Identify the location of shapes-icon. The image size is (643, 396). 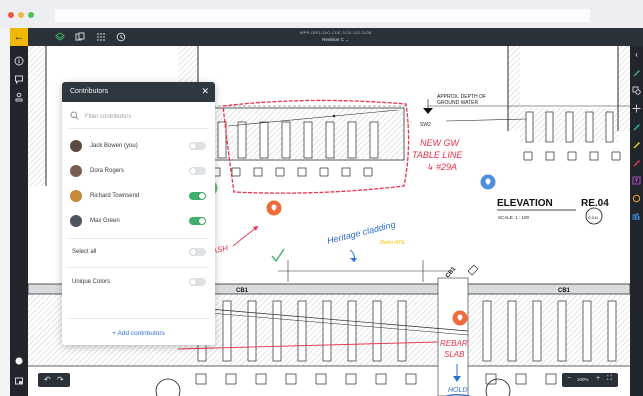
(636, 90).